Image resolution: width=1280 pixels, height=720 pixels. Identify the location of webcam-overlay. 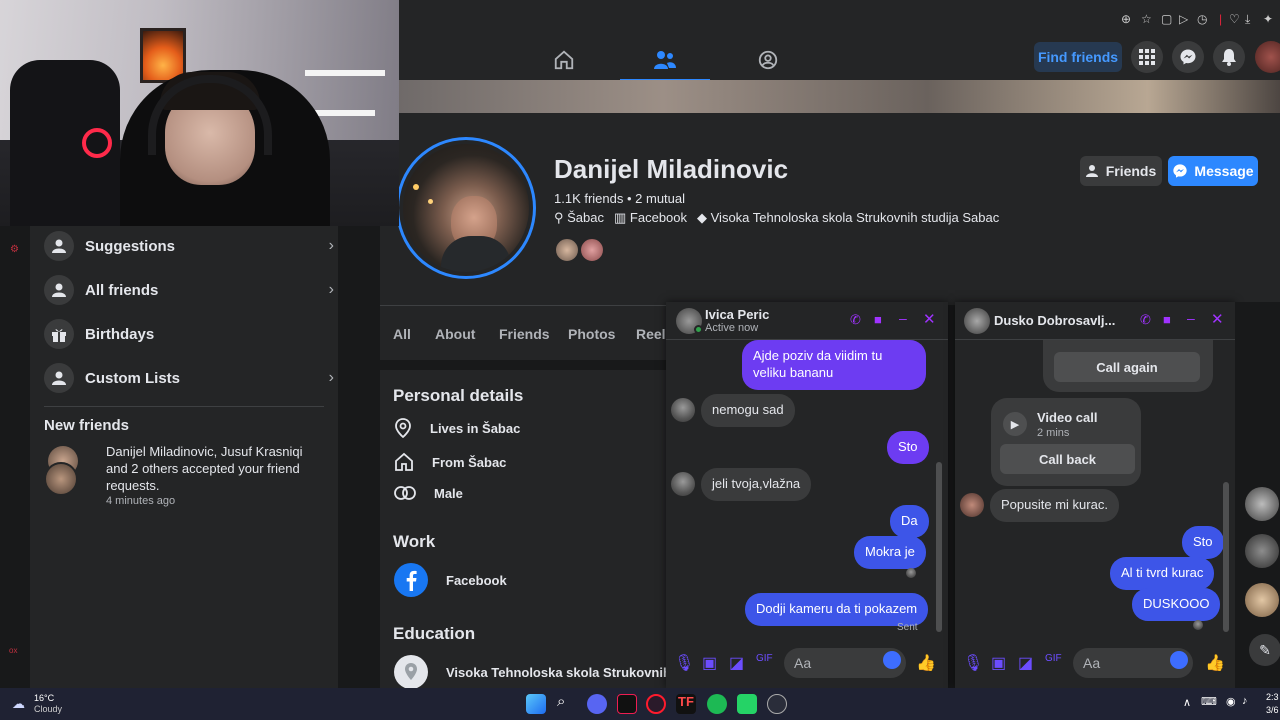
(199, 113).